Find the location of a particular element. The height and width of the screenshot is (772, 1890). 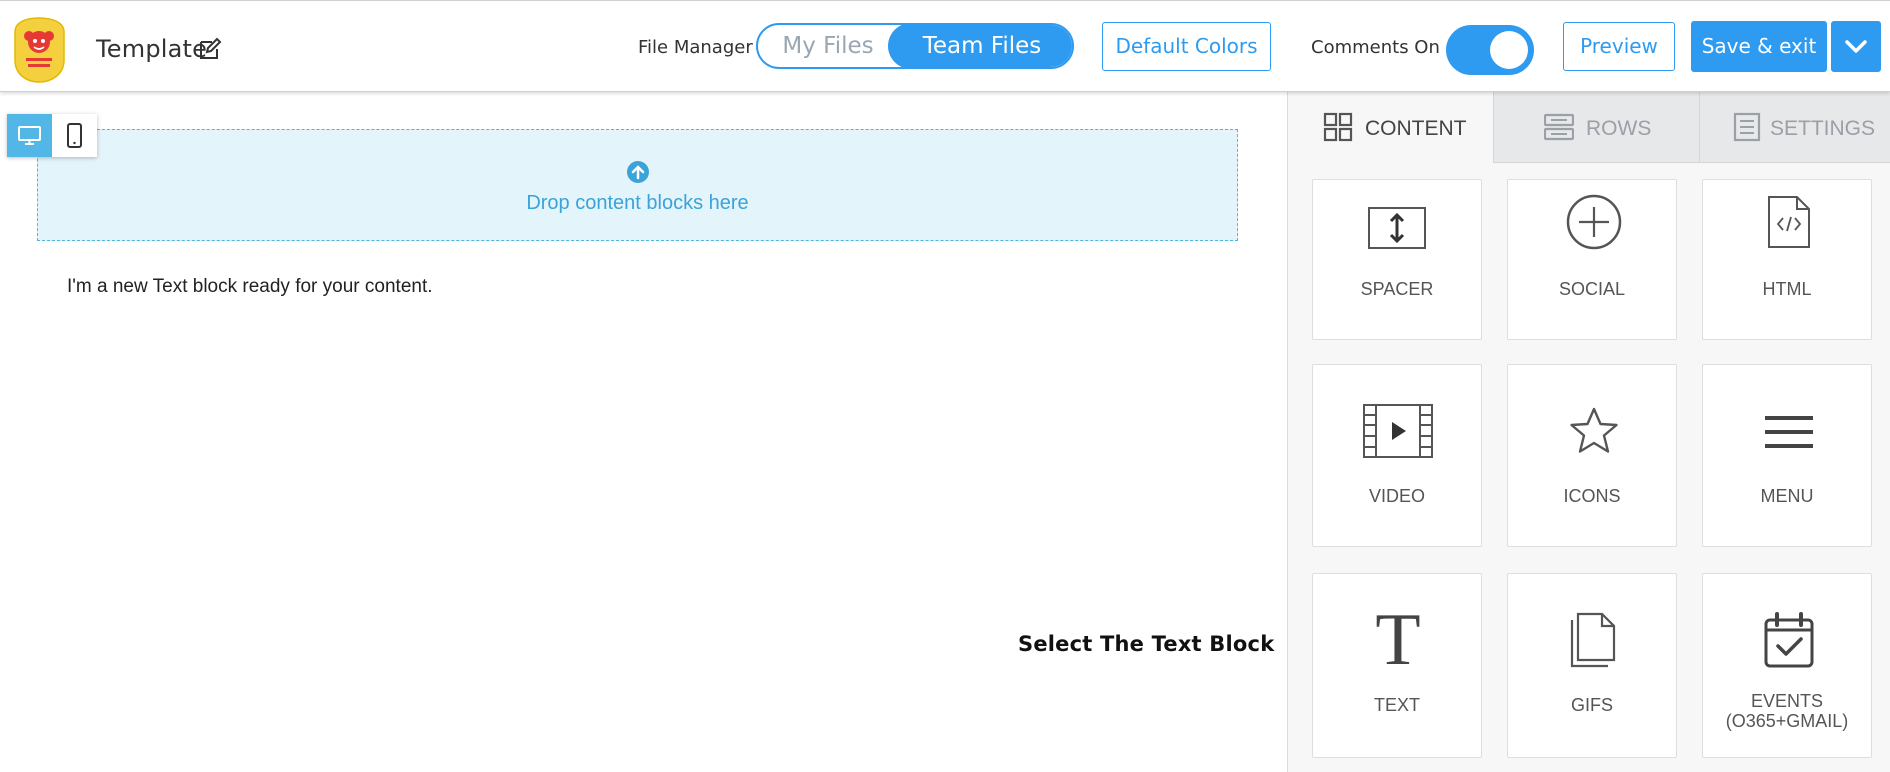

menu-icon is located at coordinates (1789, 432).